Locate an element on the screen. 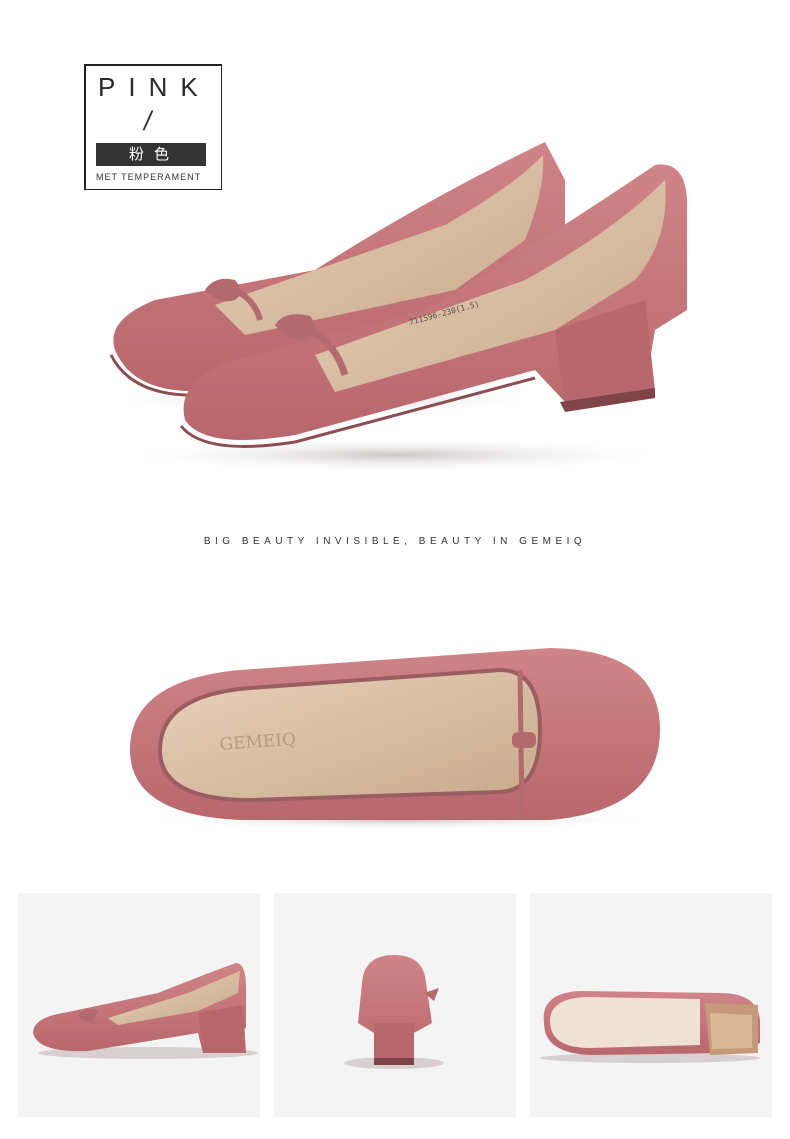 The width and height of the screenshot is (790, 1139). top-view-shoe-image: GEMEIQ is located at coordinates (400, 739).